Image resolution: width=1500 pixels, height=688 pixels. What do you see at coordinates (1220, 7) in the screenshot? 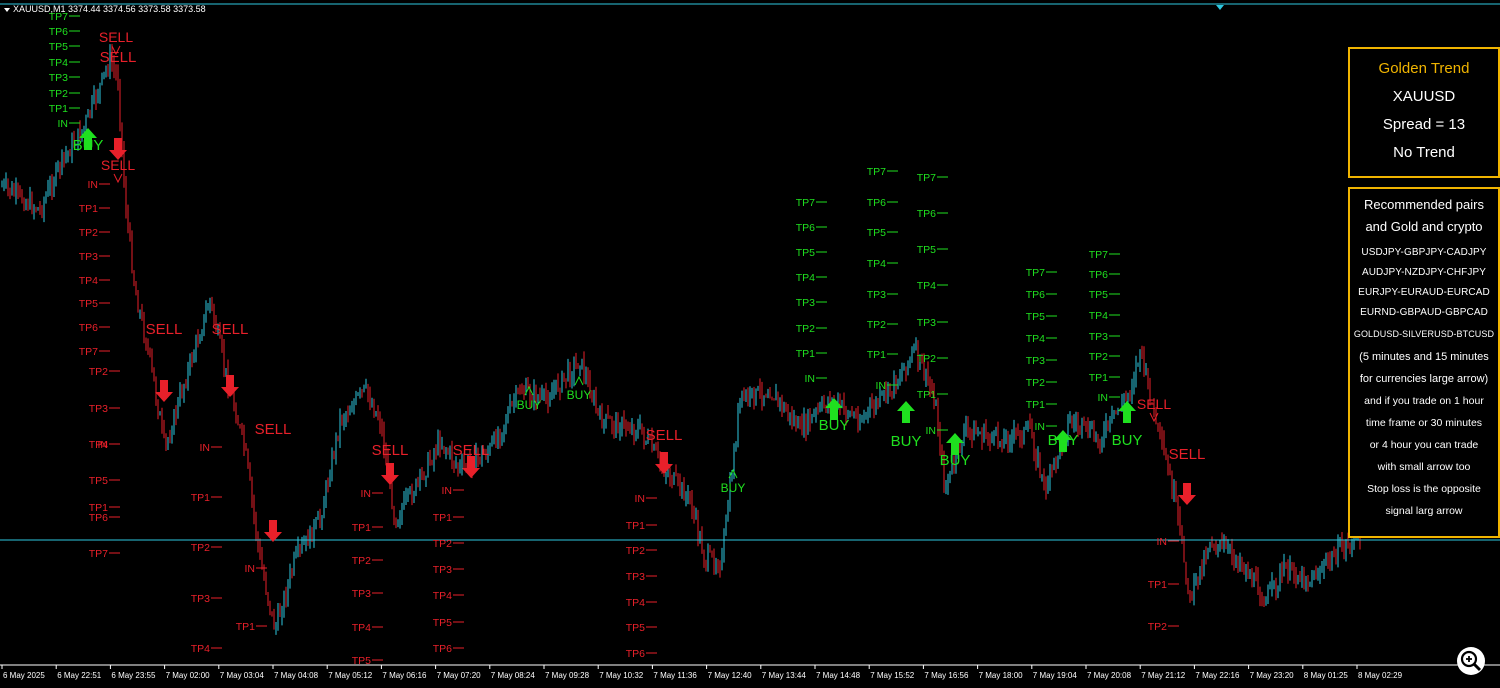
I see `chart-shift-marker-icon` at bounding box center [1220, 7].